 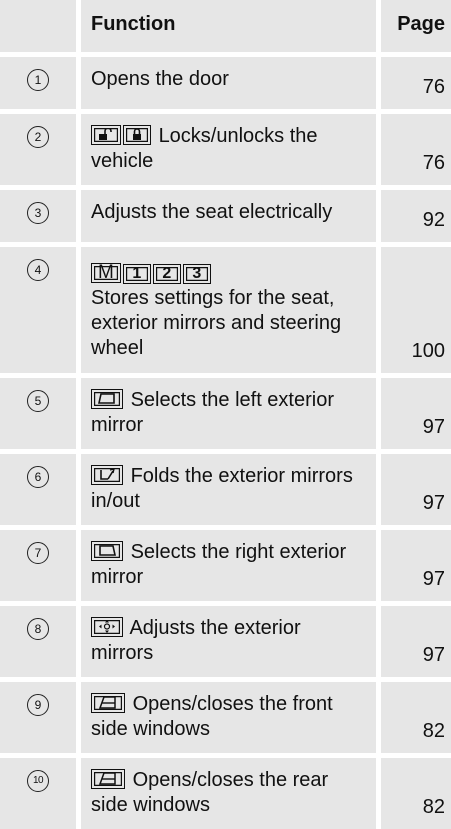 What do you see at coordinates (196, 274) in the screenshot?
I see `memory-key-3: 3` at bounding box center [196, 274].